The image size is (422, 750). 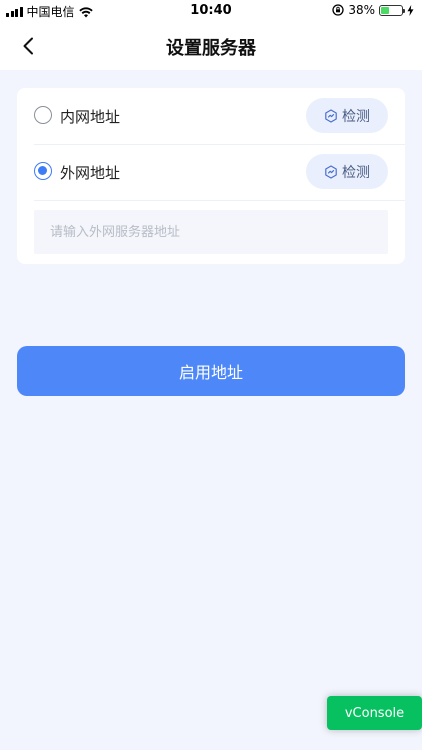 I want to click on option-label-internet: 外网地址, so click(x=90, y=173).